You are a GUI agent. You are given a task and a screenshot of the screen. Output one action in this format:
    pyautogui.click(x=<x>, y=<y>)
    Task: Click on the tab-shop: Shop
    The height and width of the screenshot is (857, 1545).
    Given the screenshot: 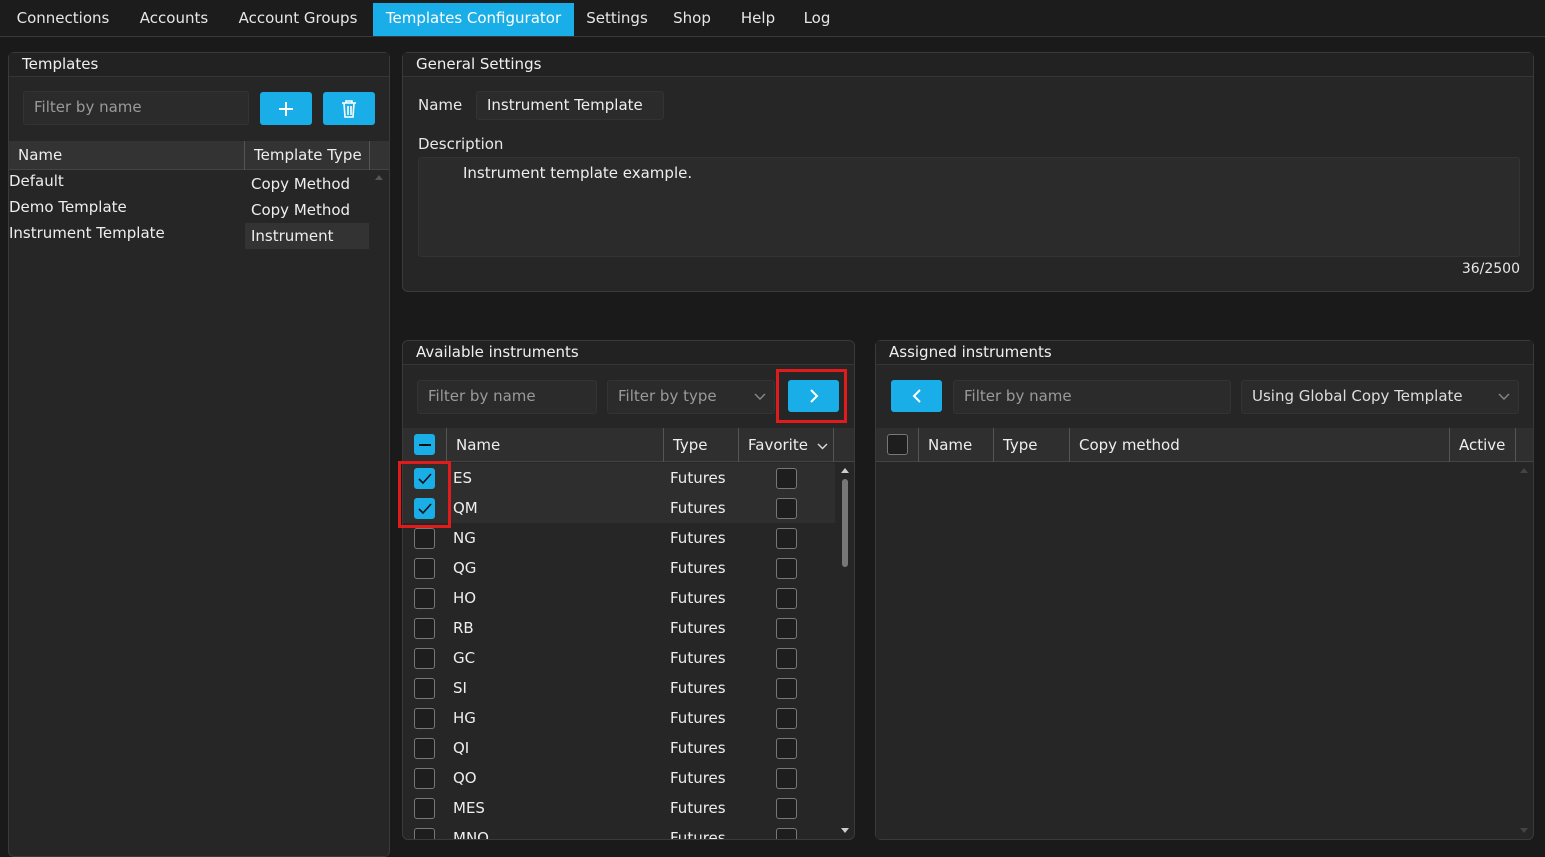 What is the action you would take?
    pyautogui.click(x=692, y=19)
    